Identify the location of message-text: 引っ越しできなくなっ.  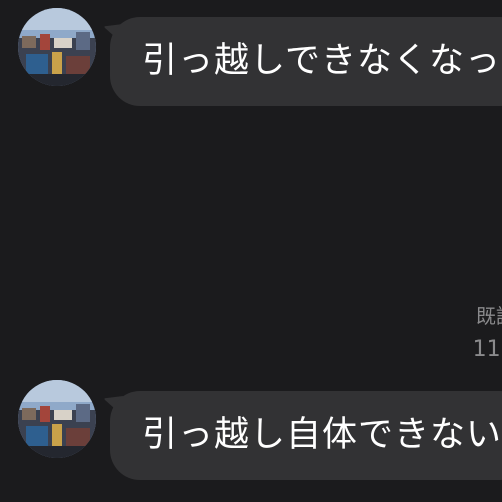
(321, 61).